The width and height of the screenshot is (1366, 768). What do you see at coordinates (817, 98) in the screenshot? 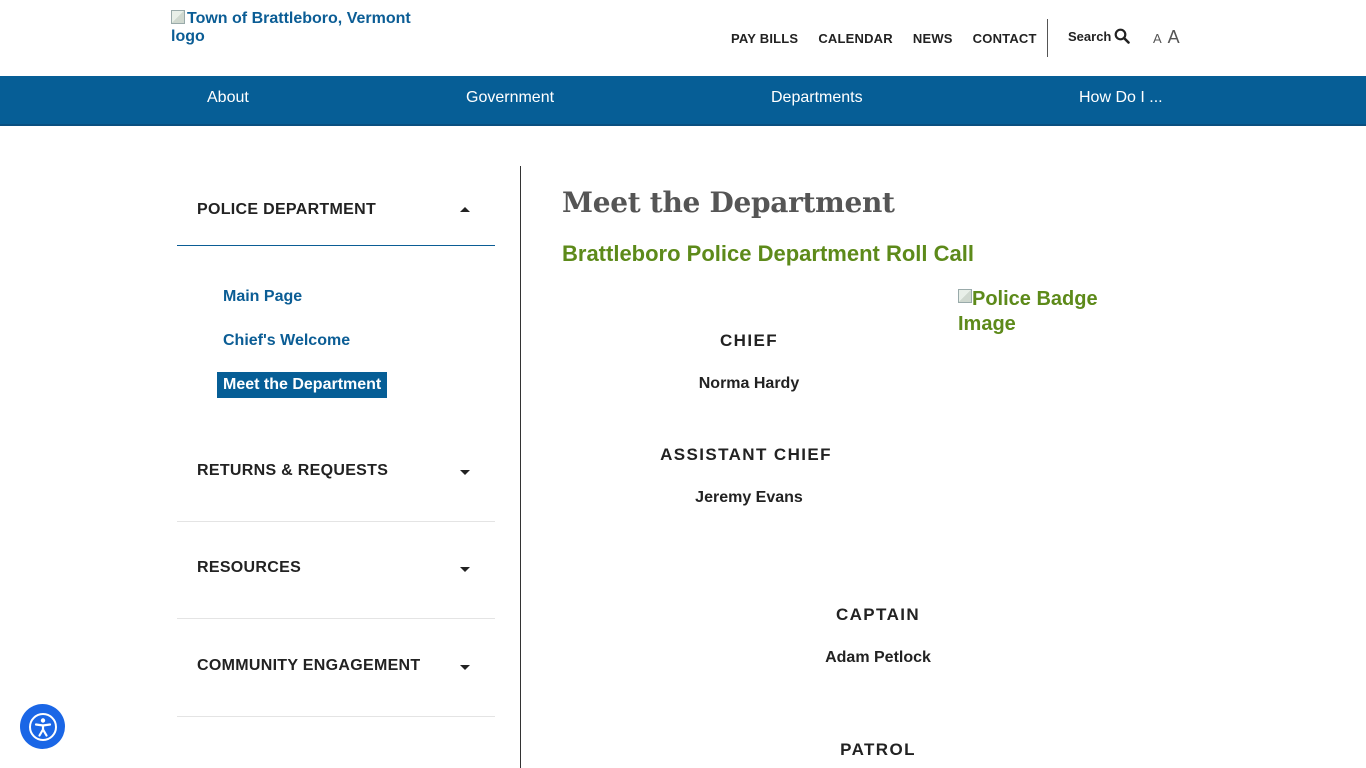
I see `nav-departments: Departments` at bounding box center [817, 98].